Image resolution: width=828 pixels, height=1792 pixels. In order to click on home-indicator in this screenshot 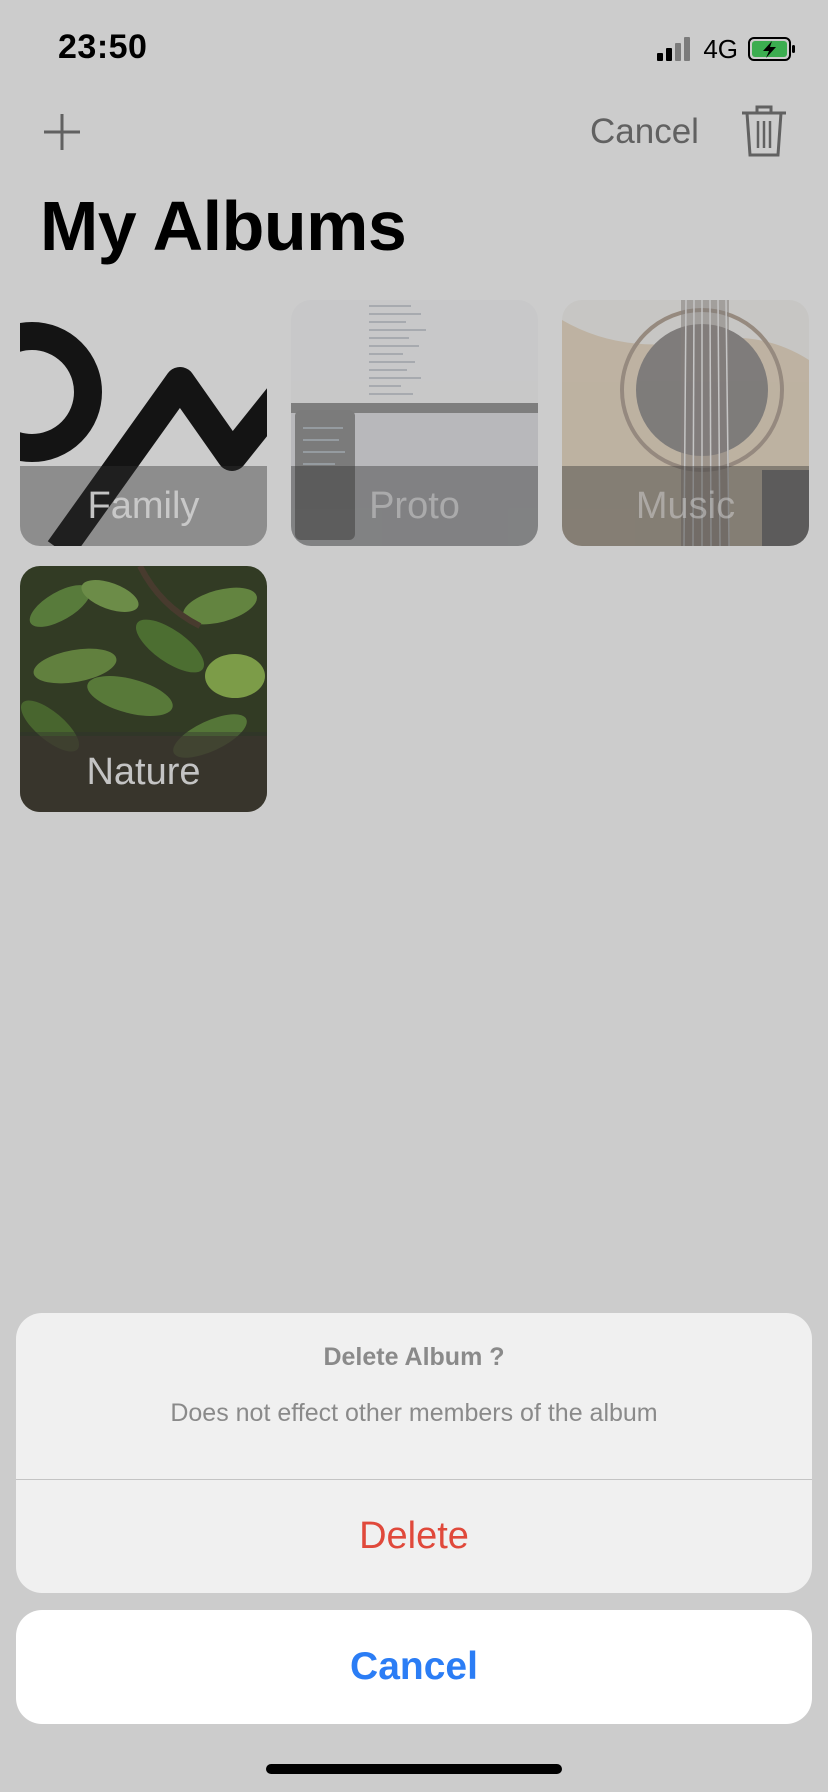, I will do `click(414, 1769)`.